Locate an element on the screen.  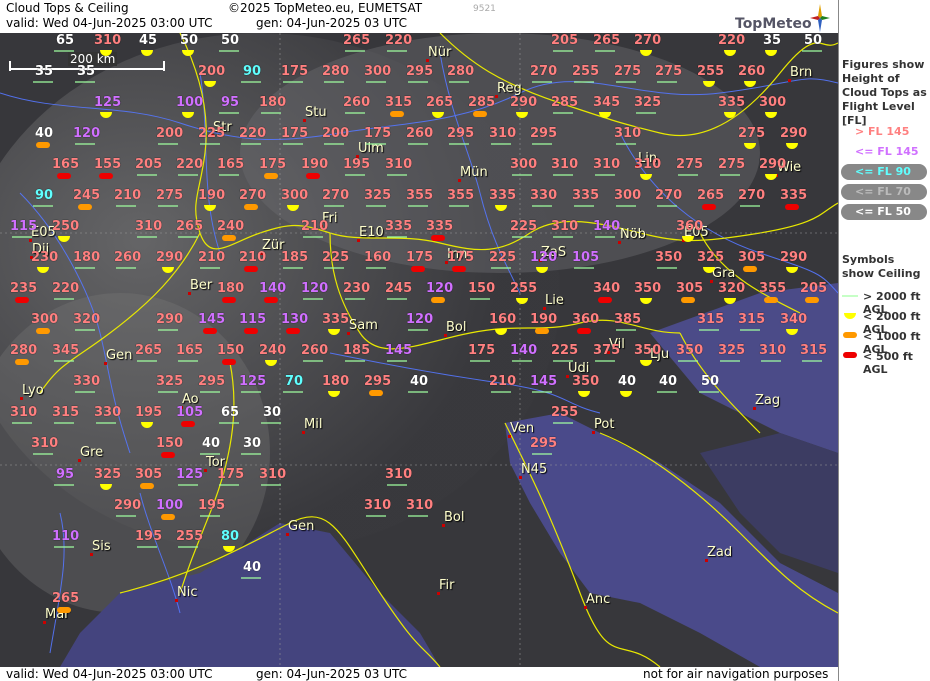
disclaimer-text: not for air navigation purposes is located at coordinates (736, 674).